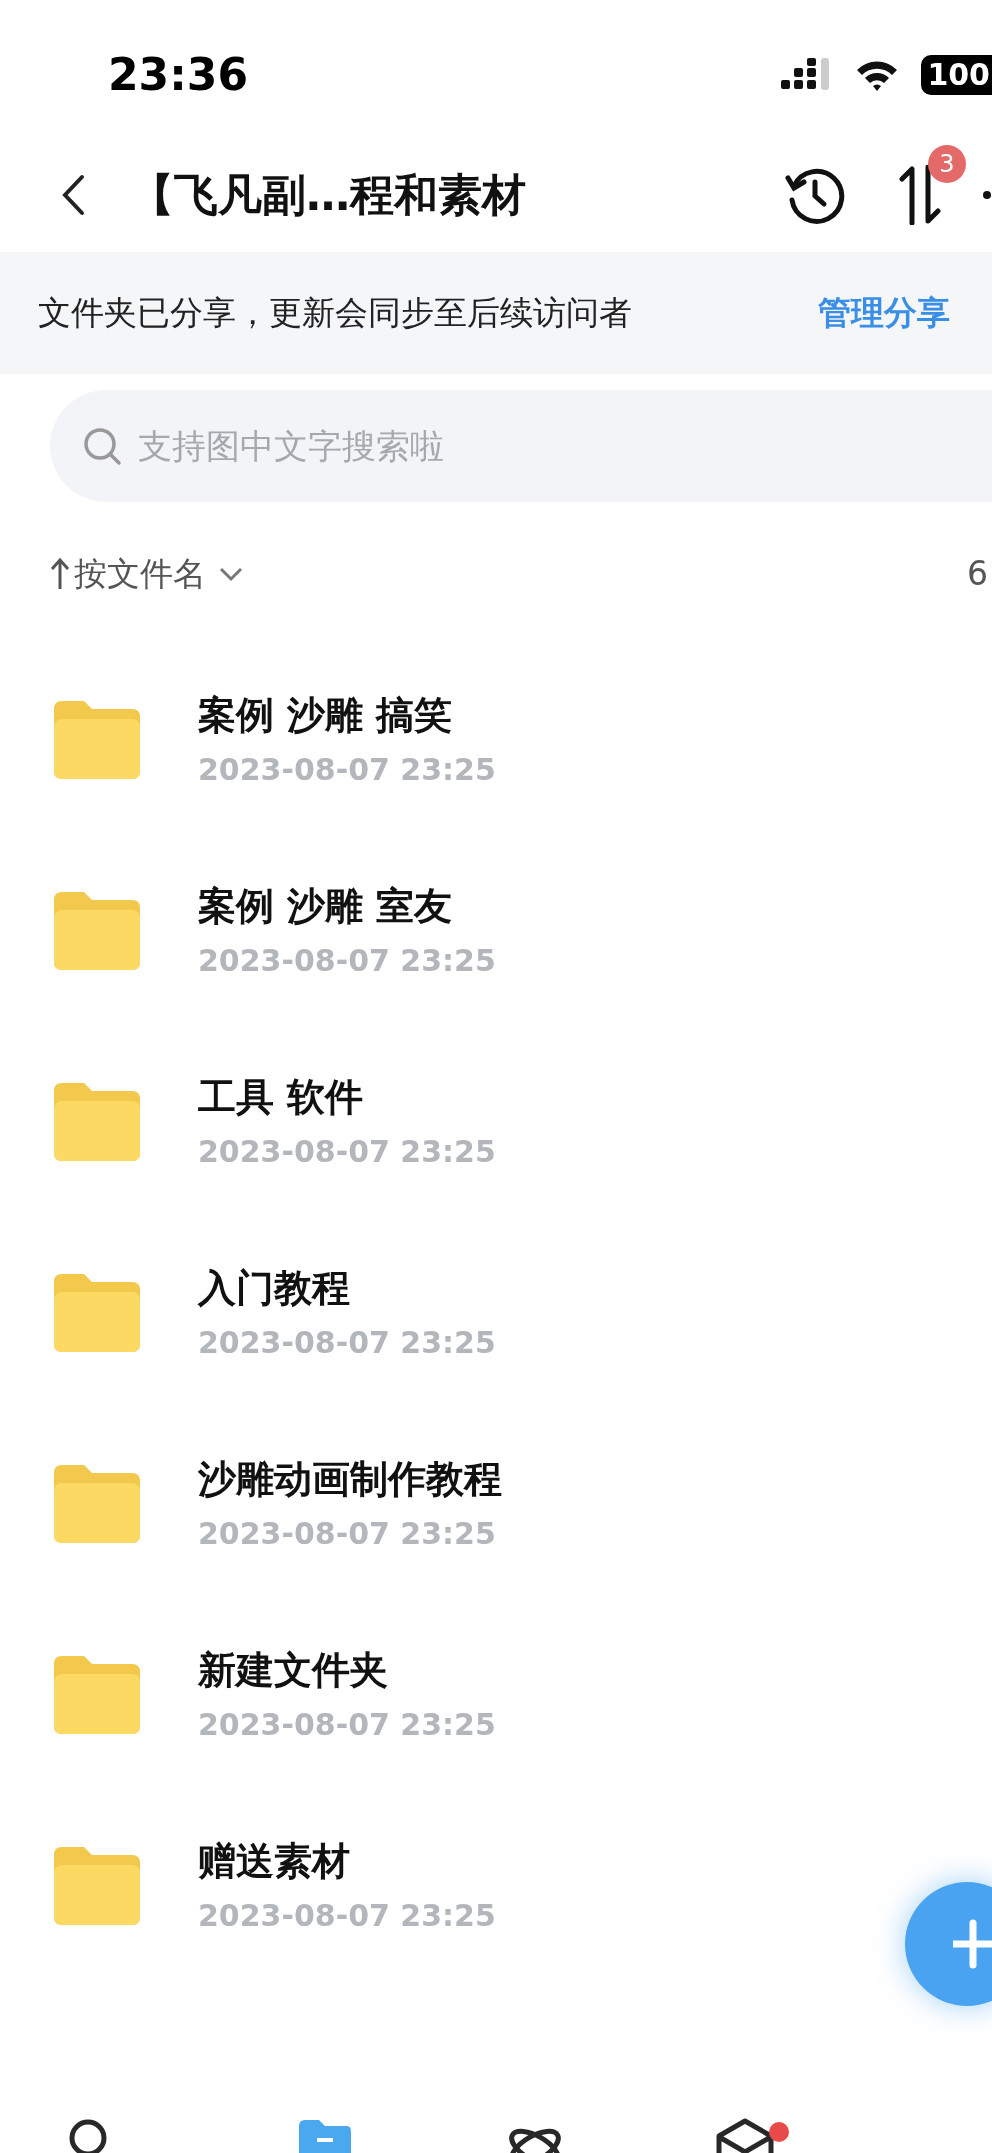 The height and width of the screenshot is (2153, 992). Describe the element at coordinates (335, 313) in the screenshot. I see `share-notice: 文件夹已分享，更新会同步至后续访问者` at that location.